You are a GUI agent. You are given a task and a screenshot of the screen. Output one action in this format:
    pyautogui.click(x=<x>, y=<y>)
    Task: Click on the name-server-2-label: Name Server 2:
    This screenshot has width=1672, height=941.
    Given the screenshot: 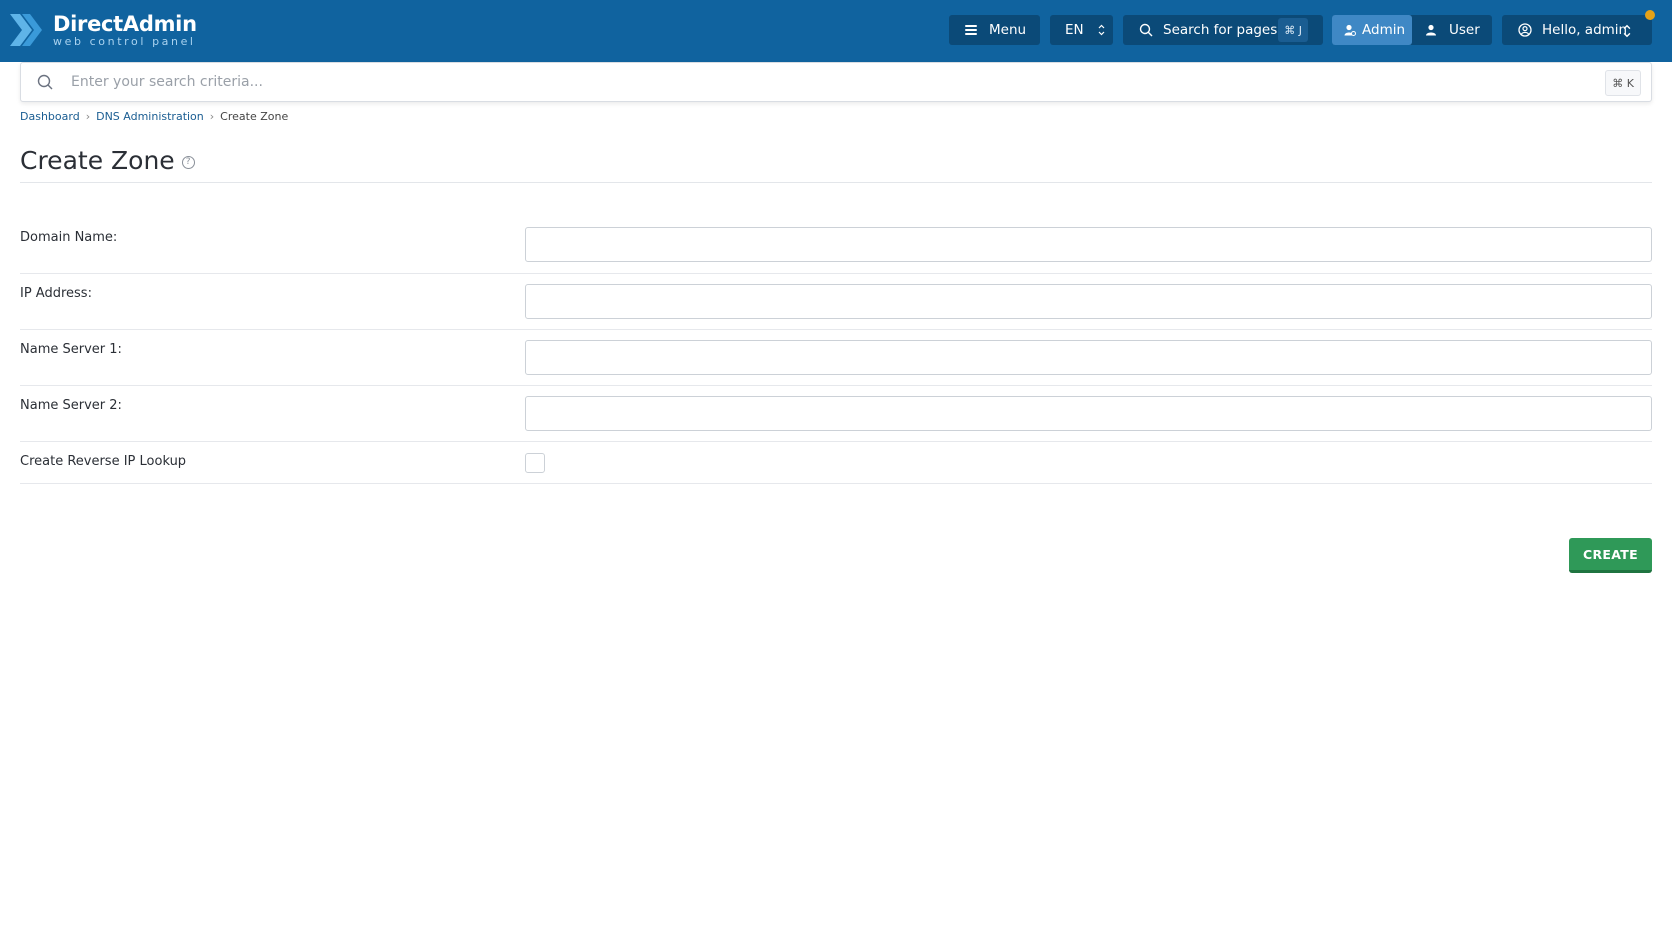 What is the action you would take?
    pyautogui.click(x=71, y=405)
    